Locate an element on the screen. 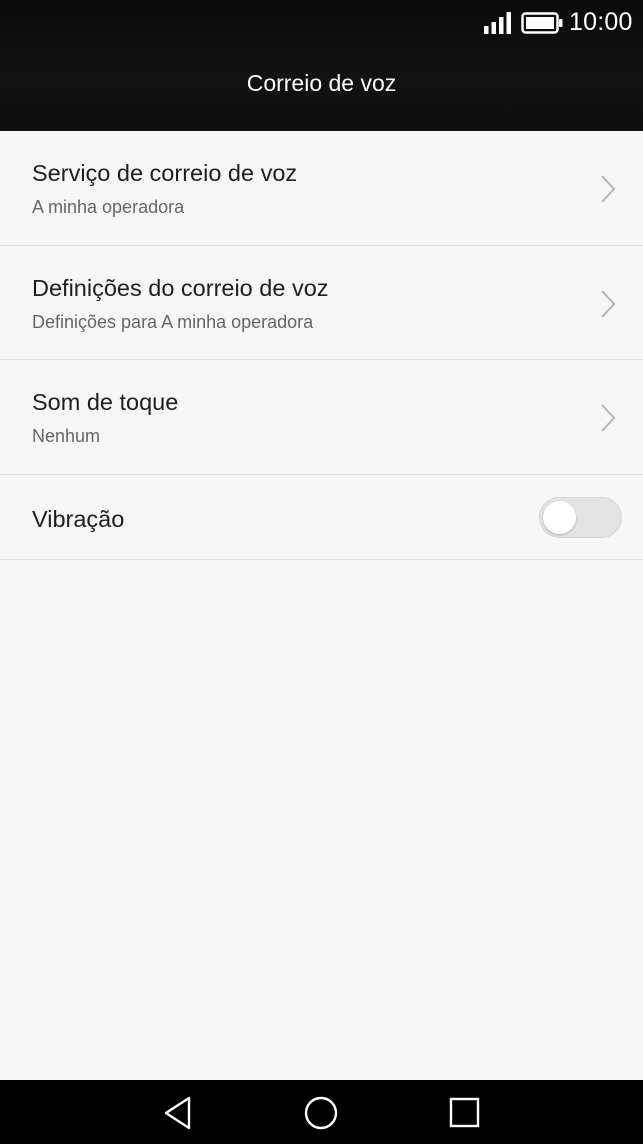  status-bar: 10:00 is located at coordinates (321, 23).